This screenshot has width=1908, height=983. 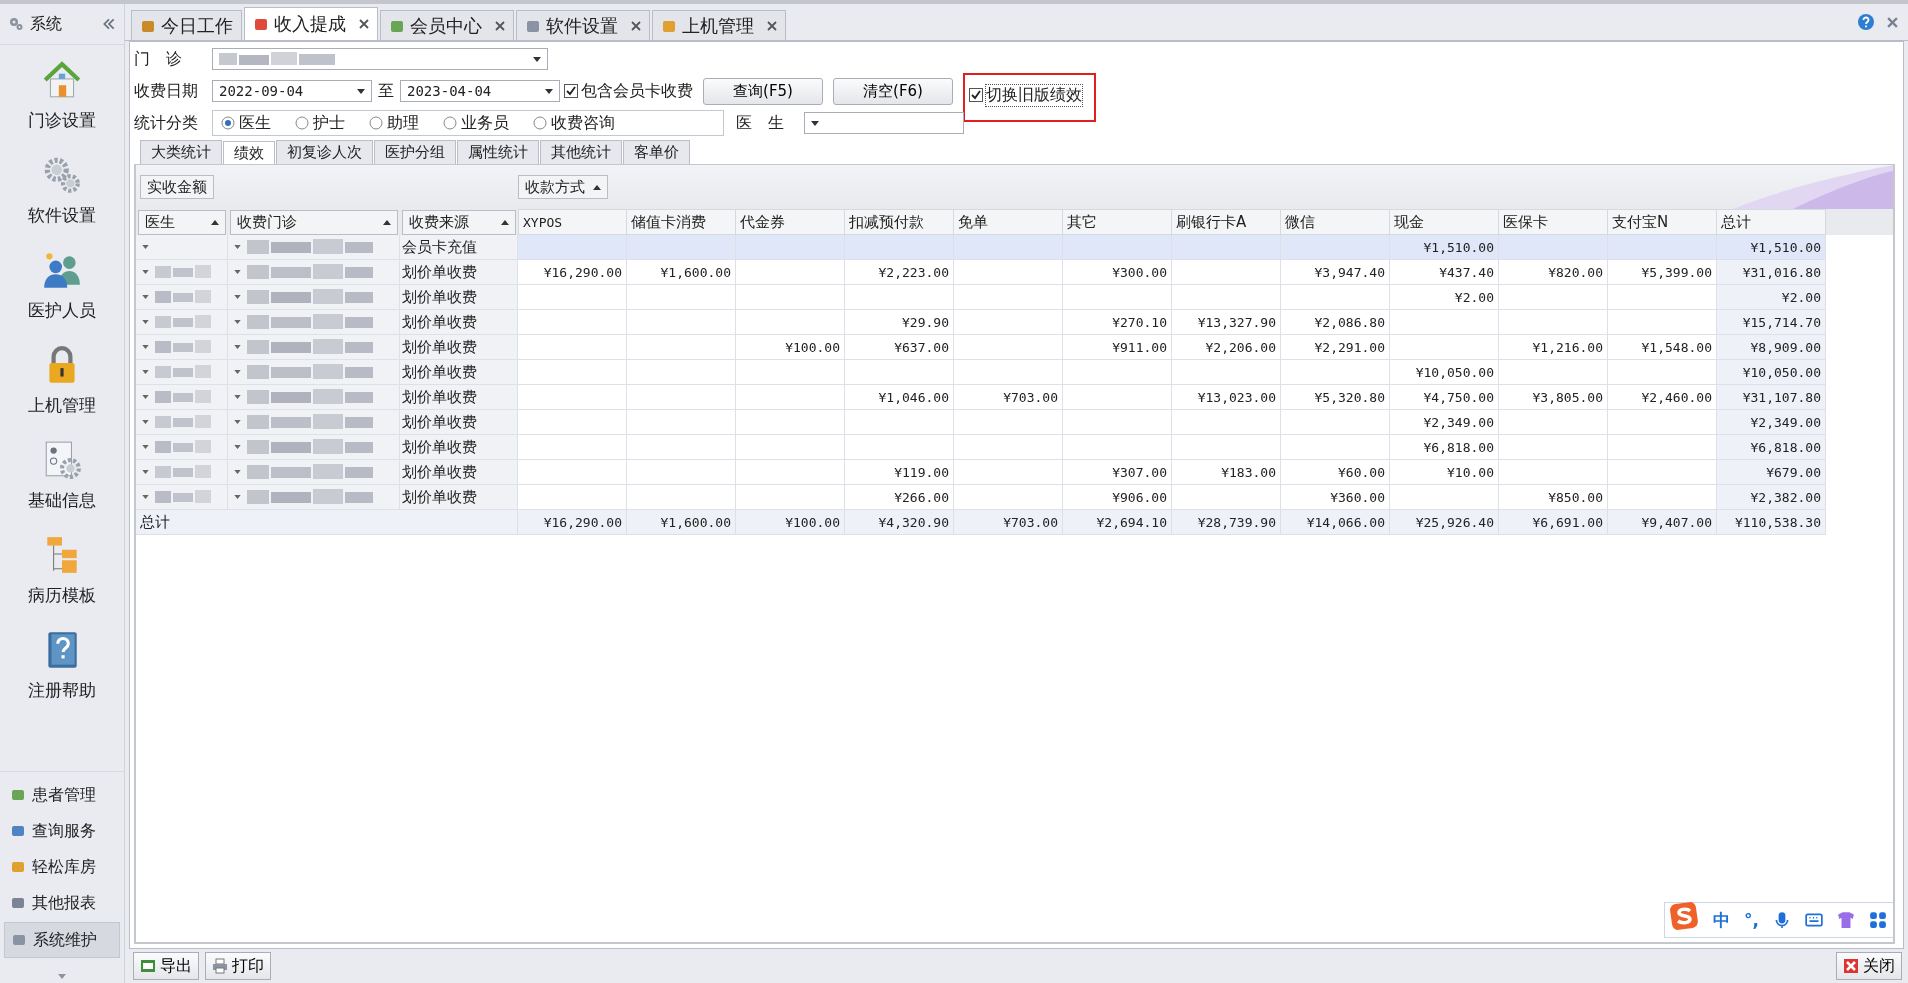 I want to click on tab: 医护分组, so click(x=415, y=152).